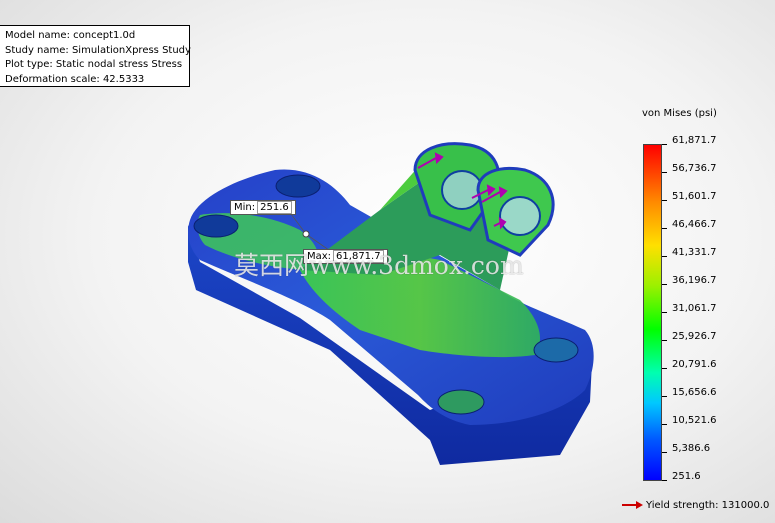 Image resolution: width=775 pixels, height=523 pixels. Describe the element at coordinates (216, 226) in the screenshot. I see `mount-hole-left` at that location.